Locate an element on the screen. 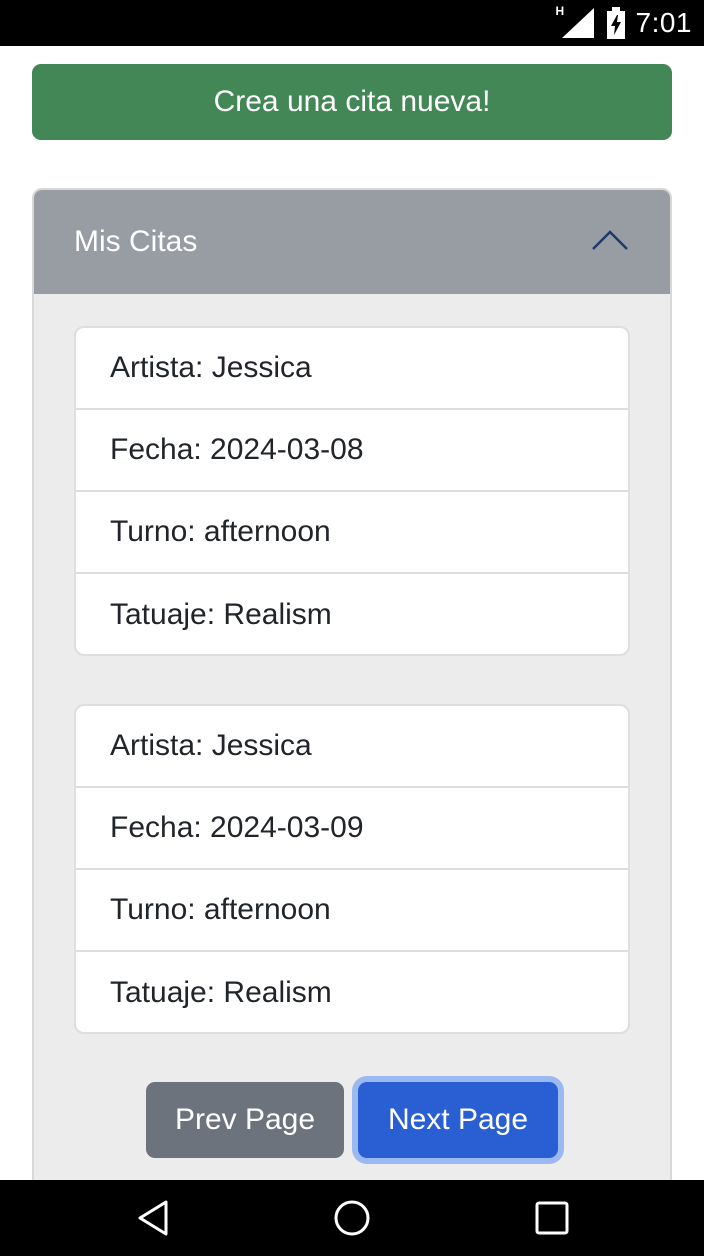  home-icon is located at coordinates (352, 1218).